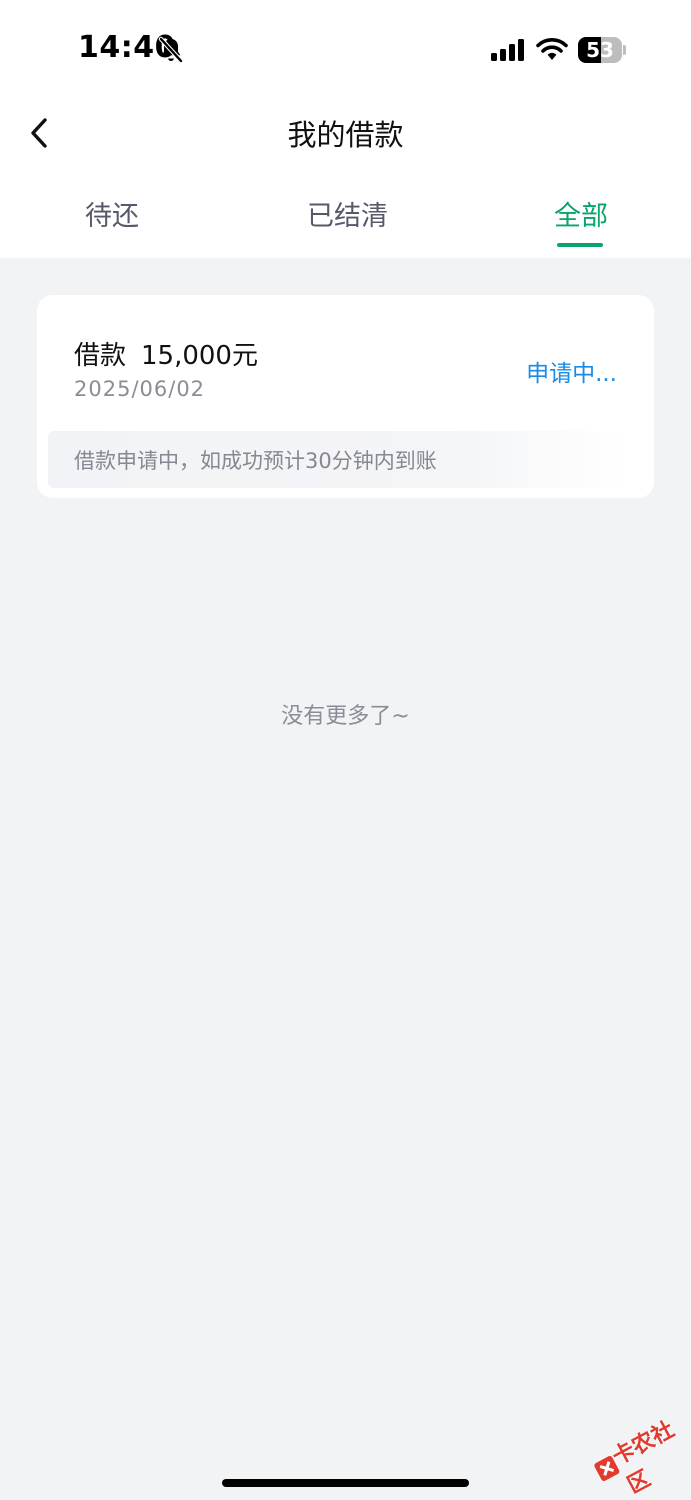 This screenshot has height=1500, width=691. I want to click on loan-label: 借款, so click(100, 356).